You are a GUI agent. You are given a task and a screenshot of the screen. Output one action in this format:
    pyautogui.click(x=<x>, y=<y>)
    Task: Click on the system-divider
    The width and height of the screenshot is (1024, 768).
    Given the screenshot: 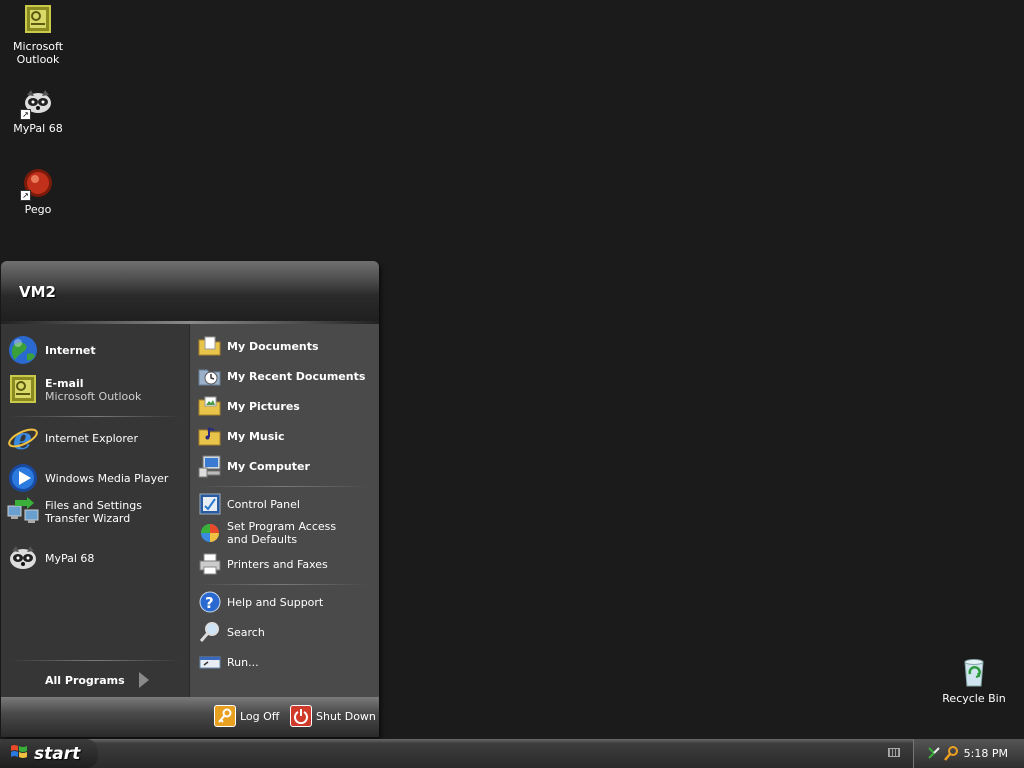 What is the action you would take?
    pyautogui.click(x=283, y=584)
    